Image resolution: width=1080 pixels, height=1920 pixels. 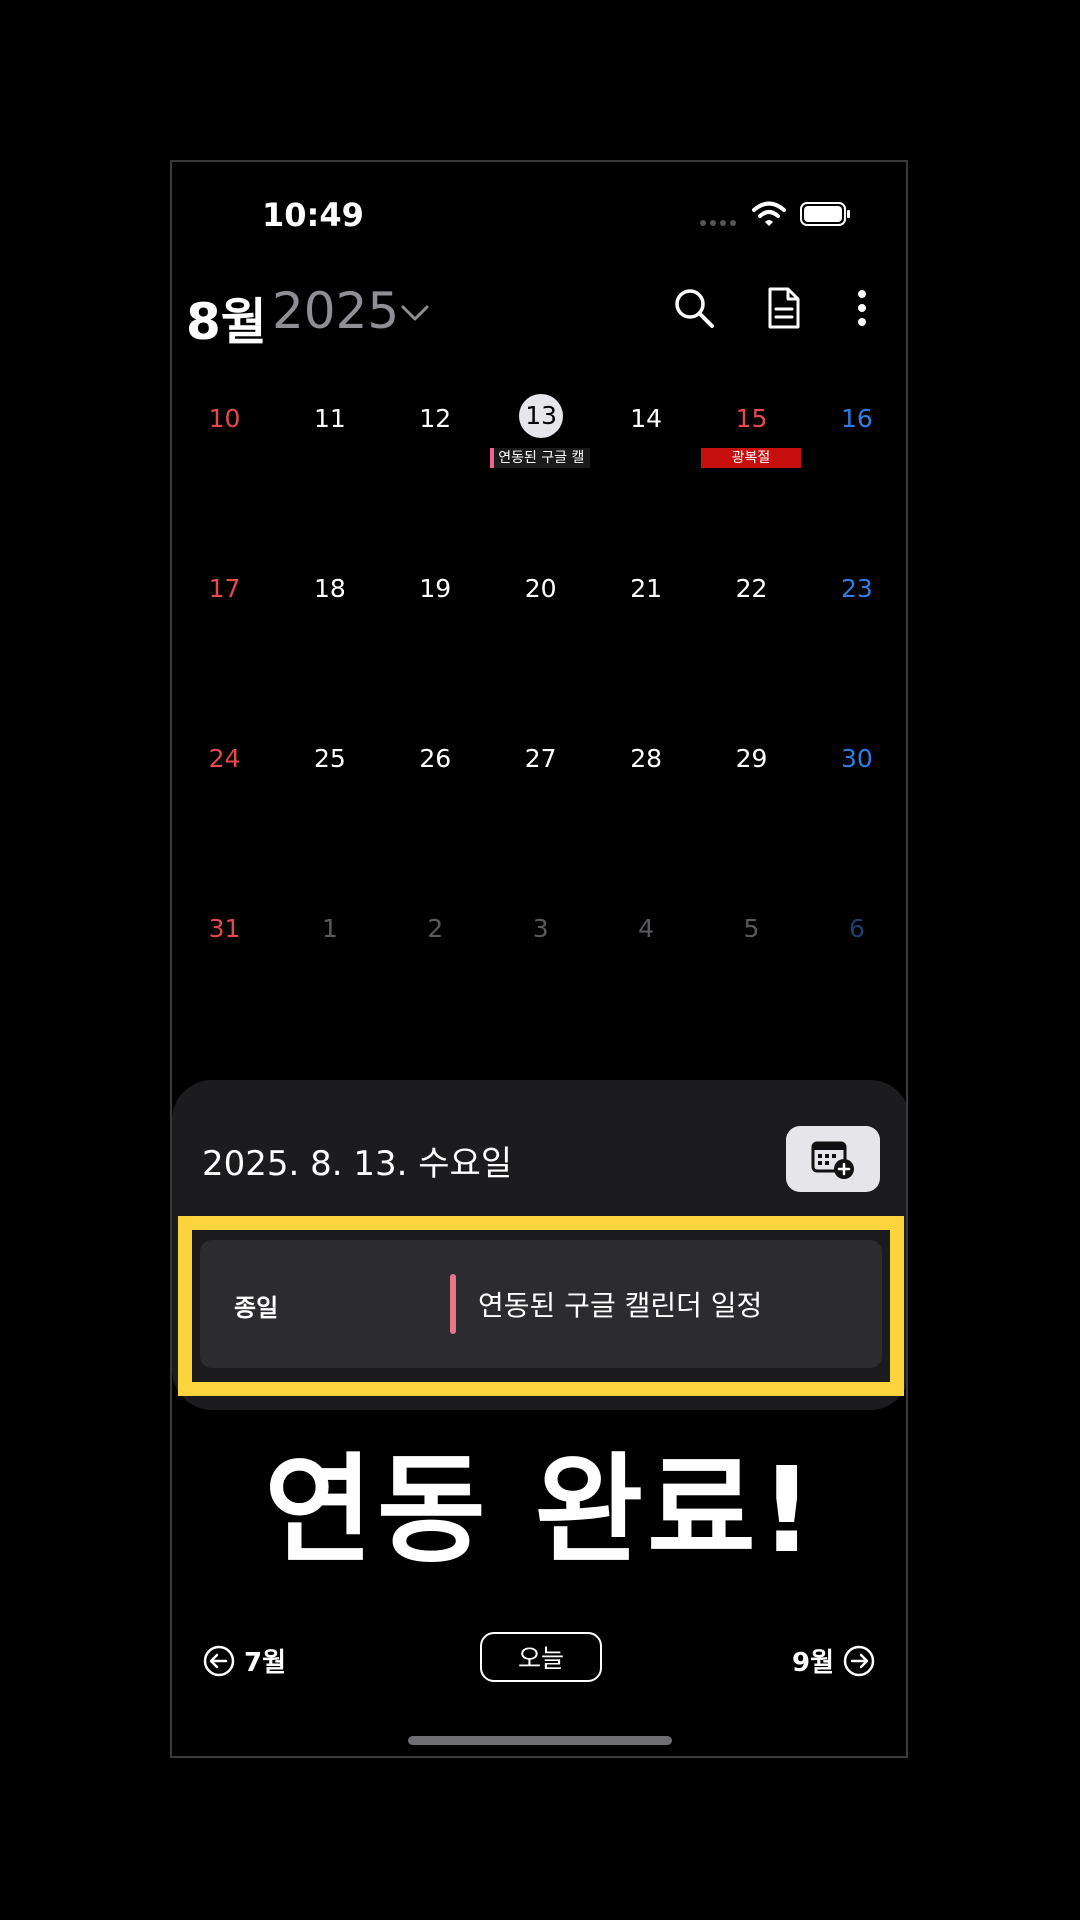 I want to click on day-number: 22, so click(x=751, y=588).